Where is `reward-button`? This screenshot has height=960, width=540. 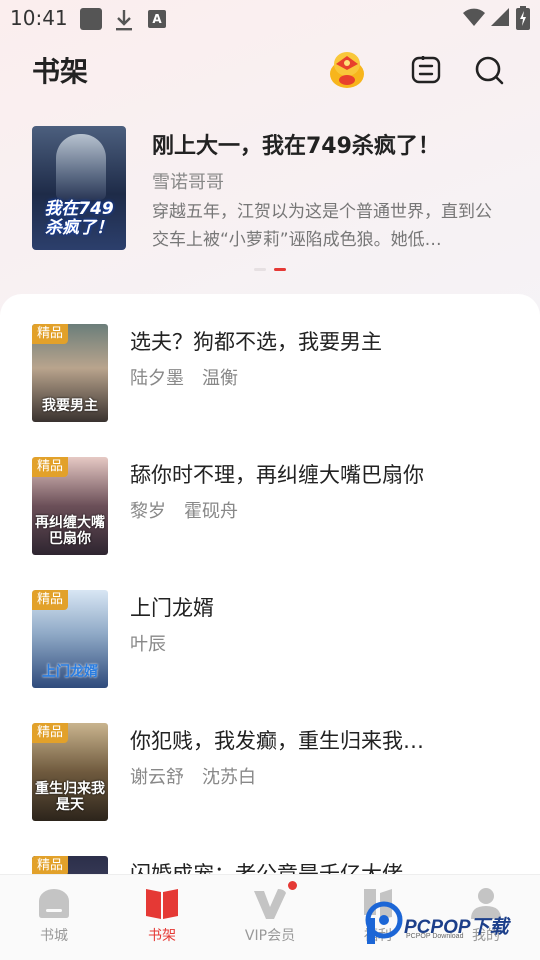 reward-button is located at coordinates (347, 70).